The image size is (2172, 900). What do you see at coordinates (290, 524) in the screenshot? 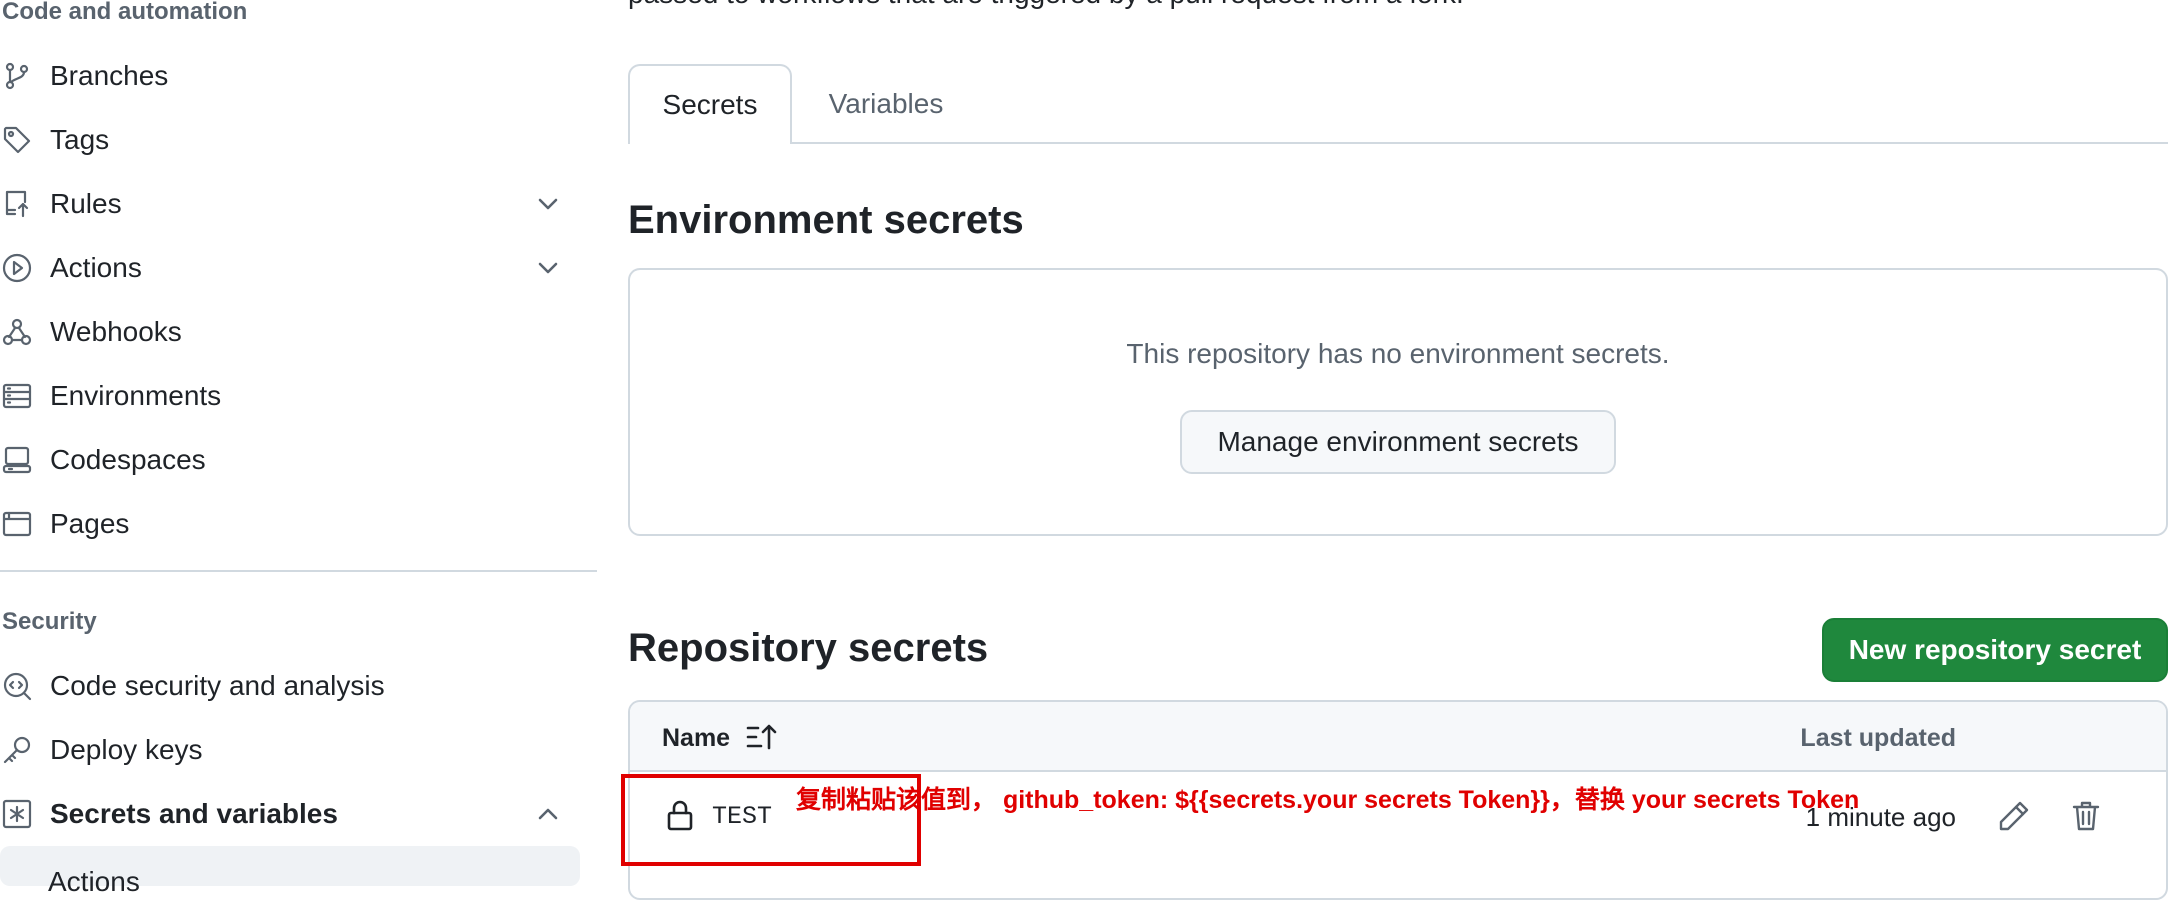
I see `sidebar-item-pages: Pages` at bounding box center [290, 524].